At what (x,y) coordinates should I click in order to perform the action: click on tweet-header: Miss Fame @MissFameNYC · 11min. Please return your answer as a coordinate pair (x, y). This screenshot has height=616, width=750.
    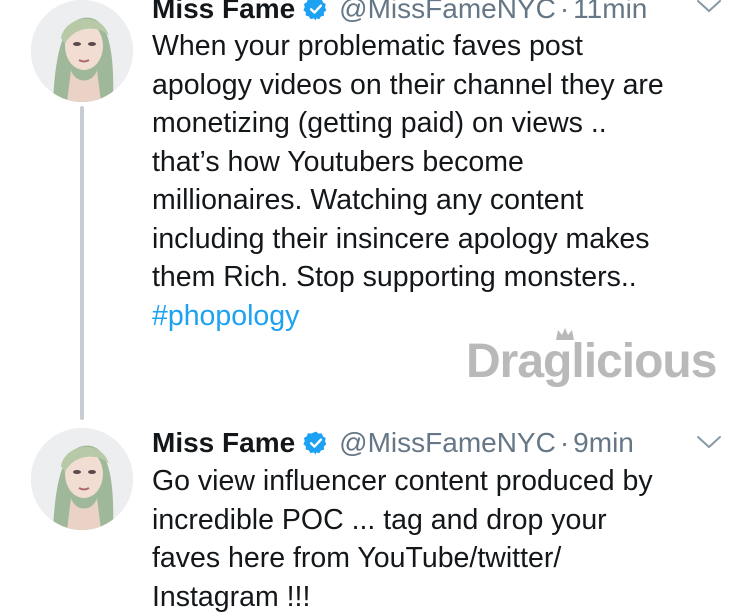
    Looking at the image, I should click on (399, 14).